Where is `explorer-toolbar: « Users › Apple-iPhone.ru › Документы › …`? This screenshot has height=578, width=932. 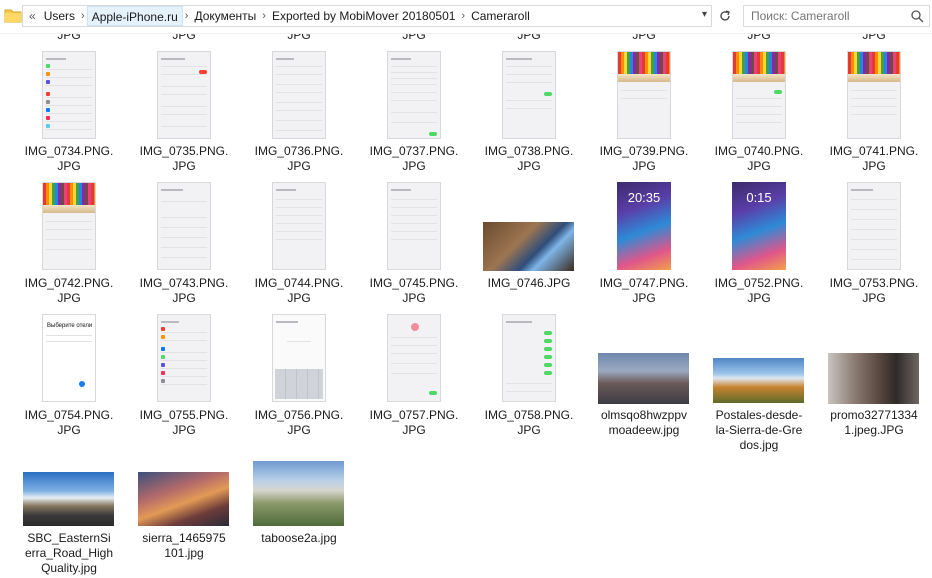
explorer-toolbar: « Users › Apple-iPhone.ru › Документы › … is located at coordinates (466, 17).